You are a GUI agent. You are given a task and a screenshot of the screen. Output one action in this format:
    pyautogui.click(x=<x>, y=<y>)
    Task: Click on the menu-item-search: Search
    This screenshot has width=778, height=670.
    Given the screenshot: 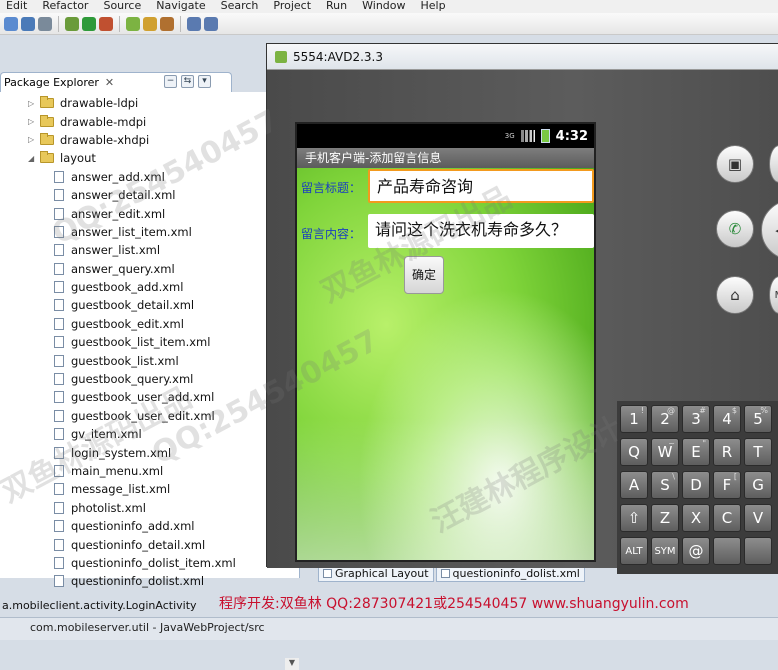 What is the action you would take?
    pyautogui.click(x=240, y=6)
    